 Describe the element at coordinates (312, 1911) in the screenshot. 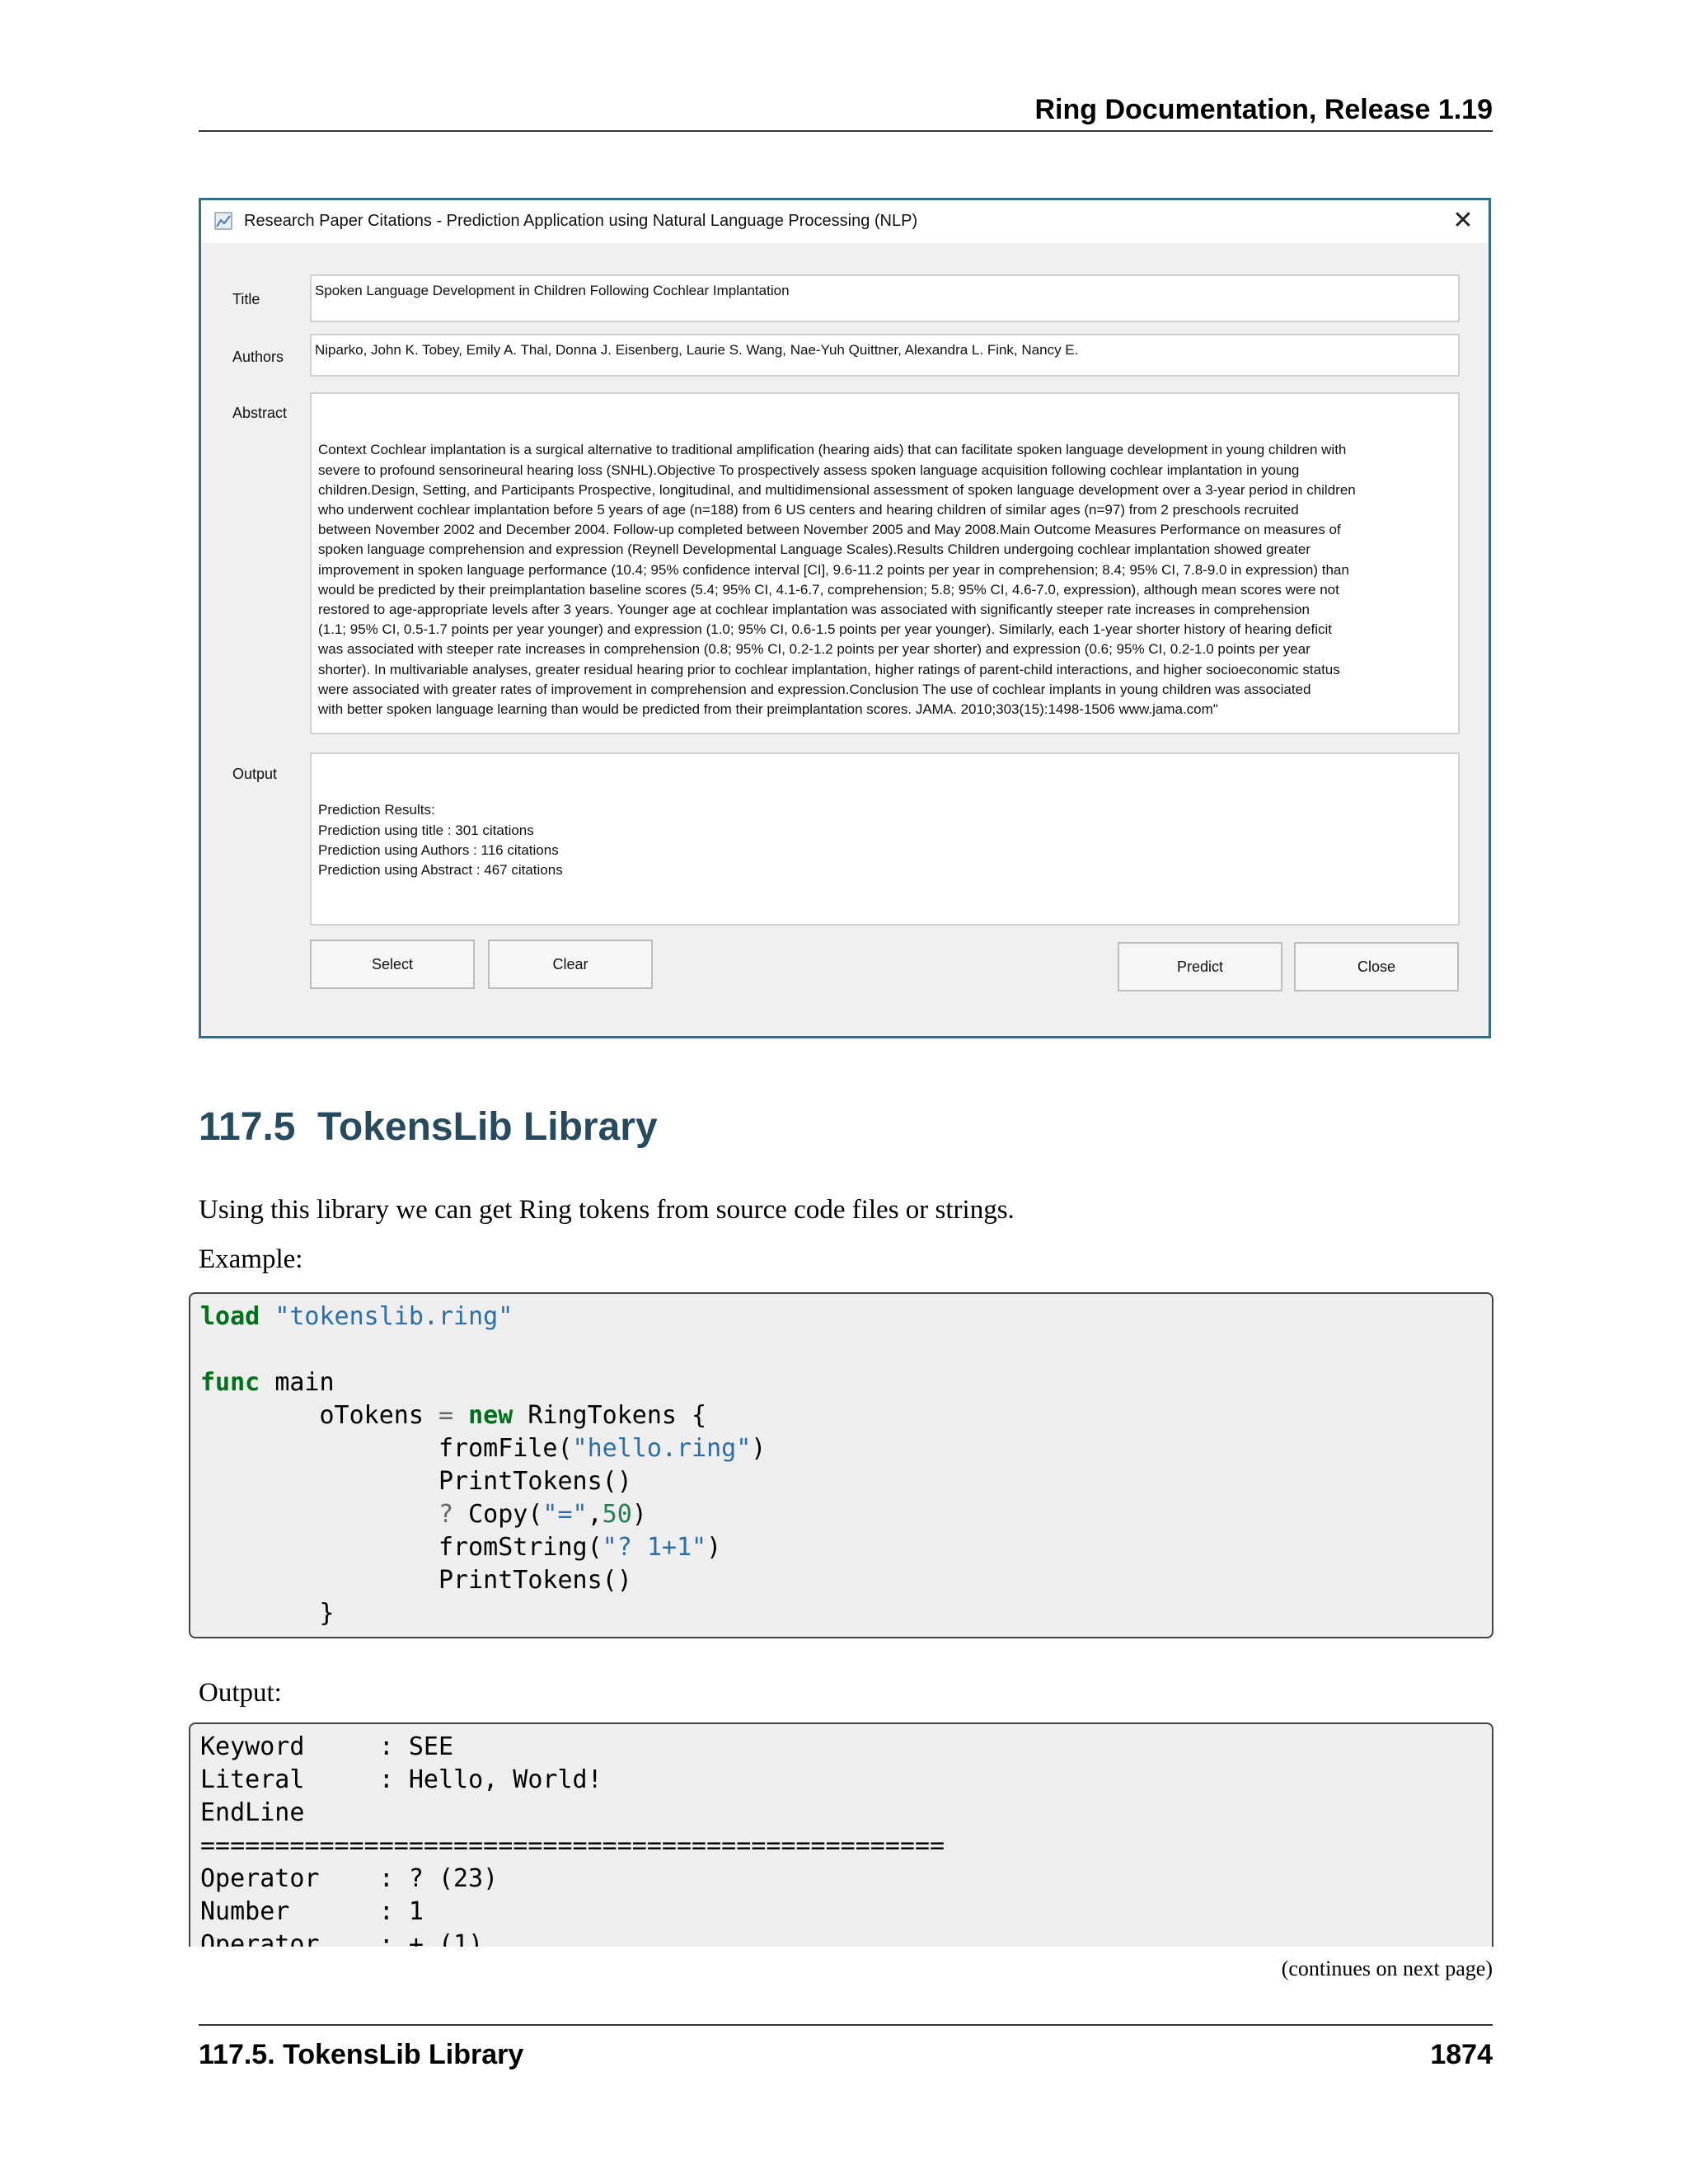

I see `output-block-line: Number : 1` at that location.